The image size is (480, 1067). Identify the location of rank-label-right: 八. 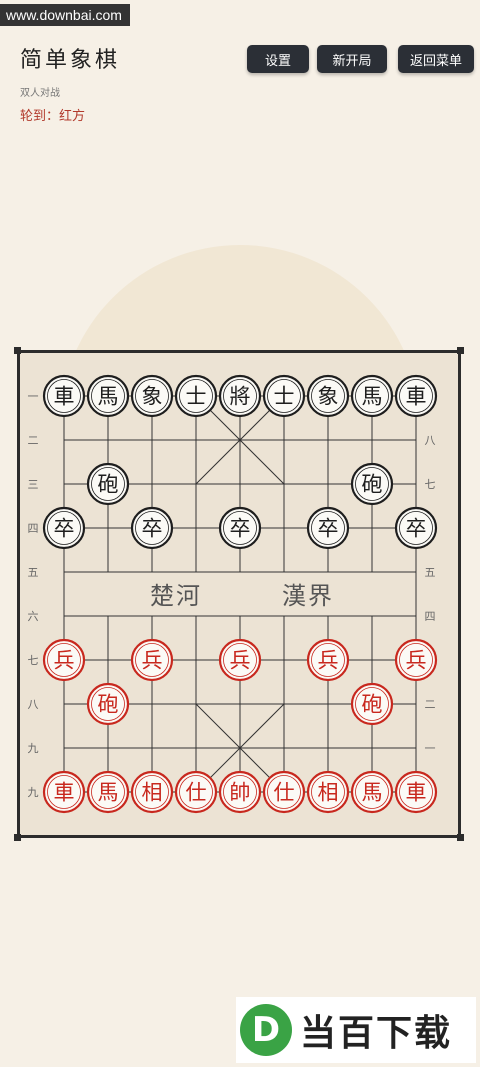
(430, 440).